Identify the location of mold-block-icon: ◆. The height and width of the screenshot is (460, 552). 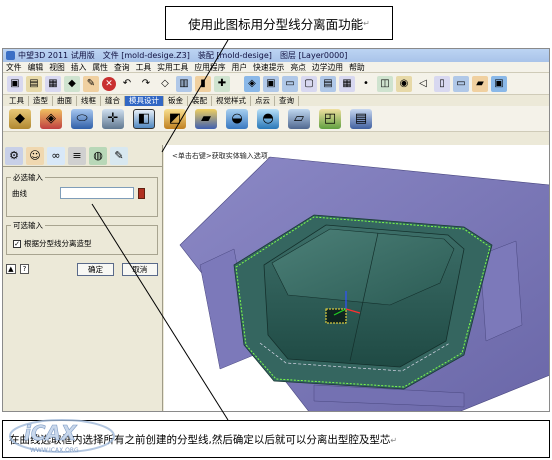
(20, 118).